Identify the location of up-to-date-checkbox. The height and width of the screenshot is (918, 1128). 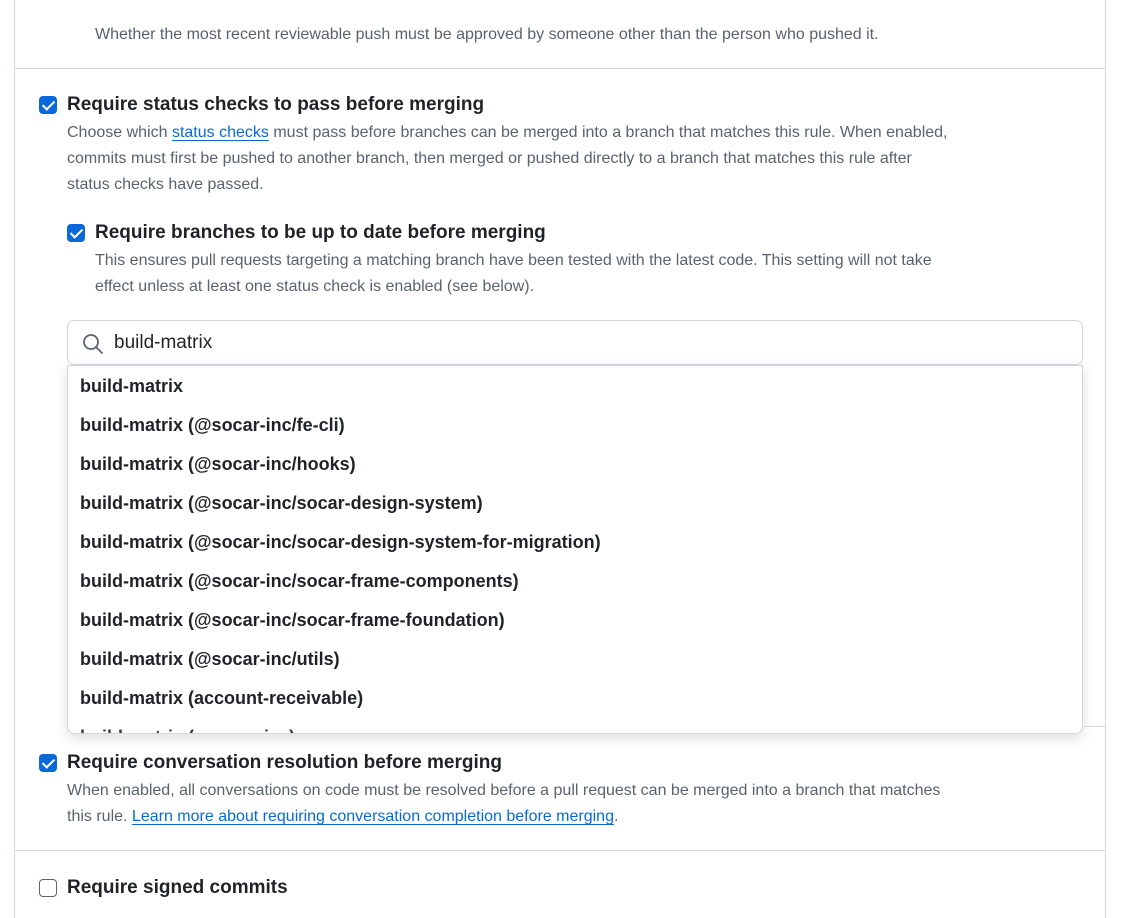
(76, 233).